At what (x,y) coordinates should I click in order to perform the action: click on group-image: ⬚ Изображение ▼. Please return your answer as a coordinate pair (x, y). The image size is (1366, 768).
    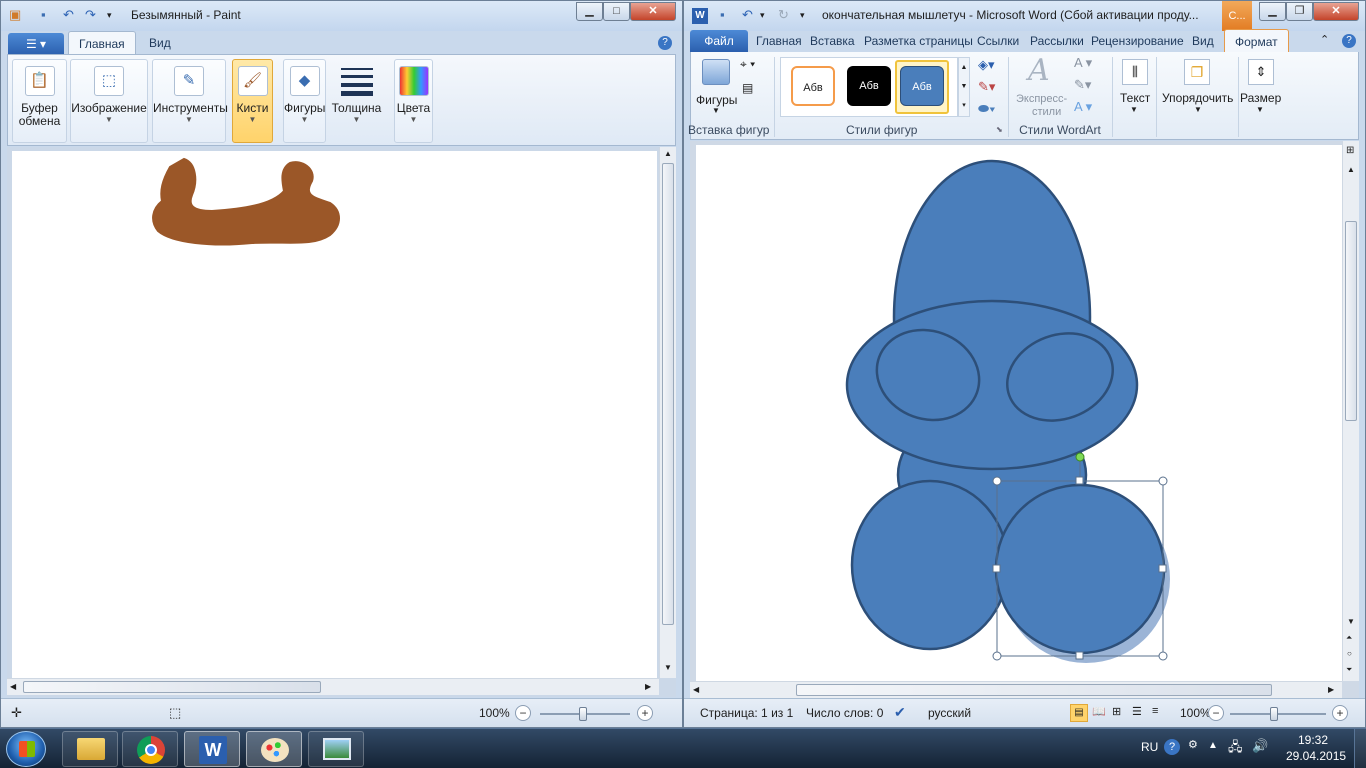
    Looking at the image, I should click on (109, 101).